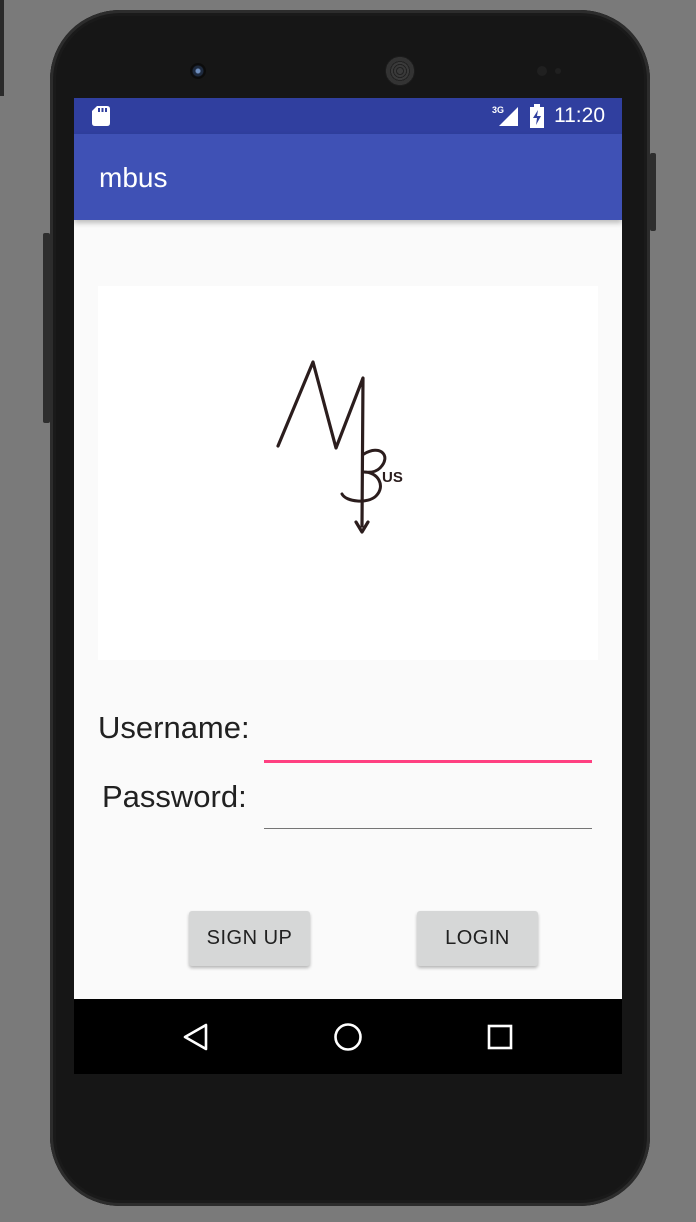 The width and height of the screenshot is (696, 1222). I want to click on sd-card-icon, so click(101, 116).